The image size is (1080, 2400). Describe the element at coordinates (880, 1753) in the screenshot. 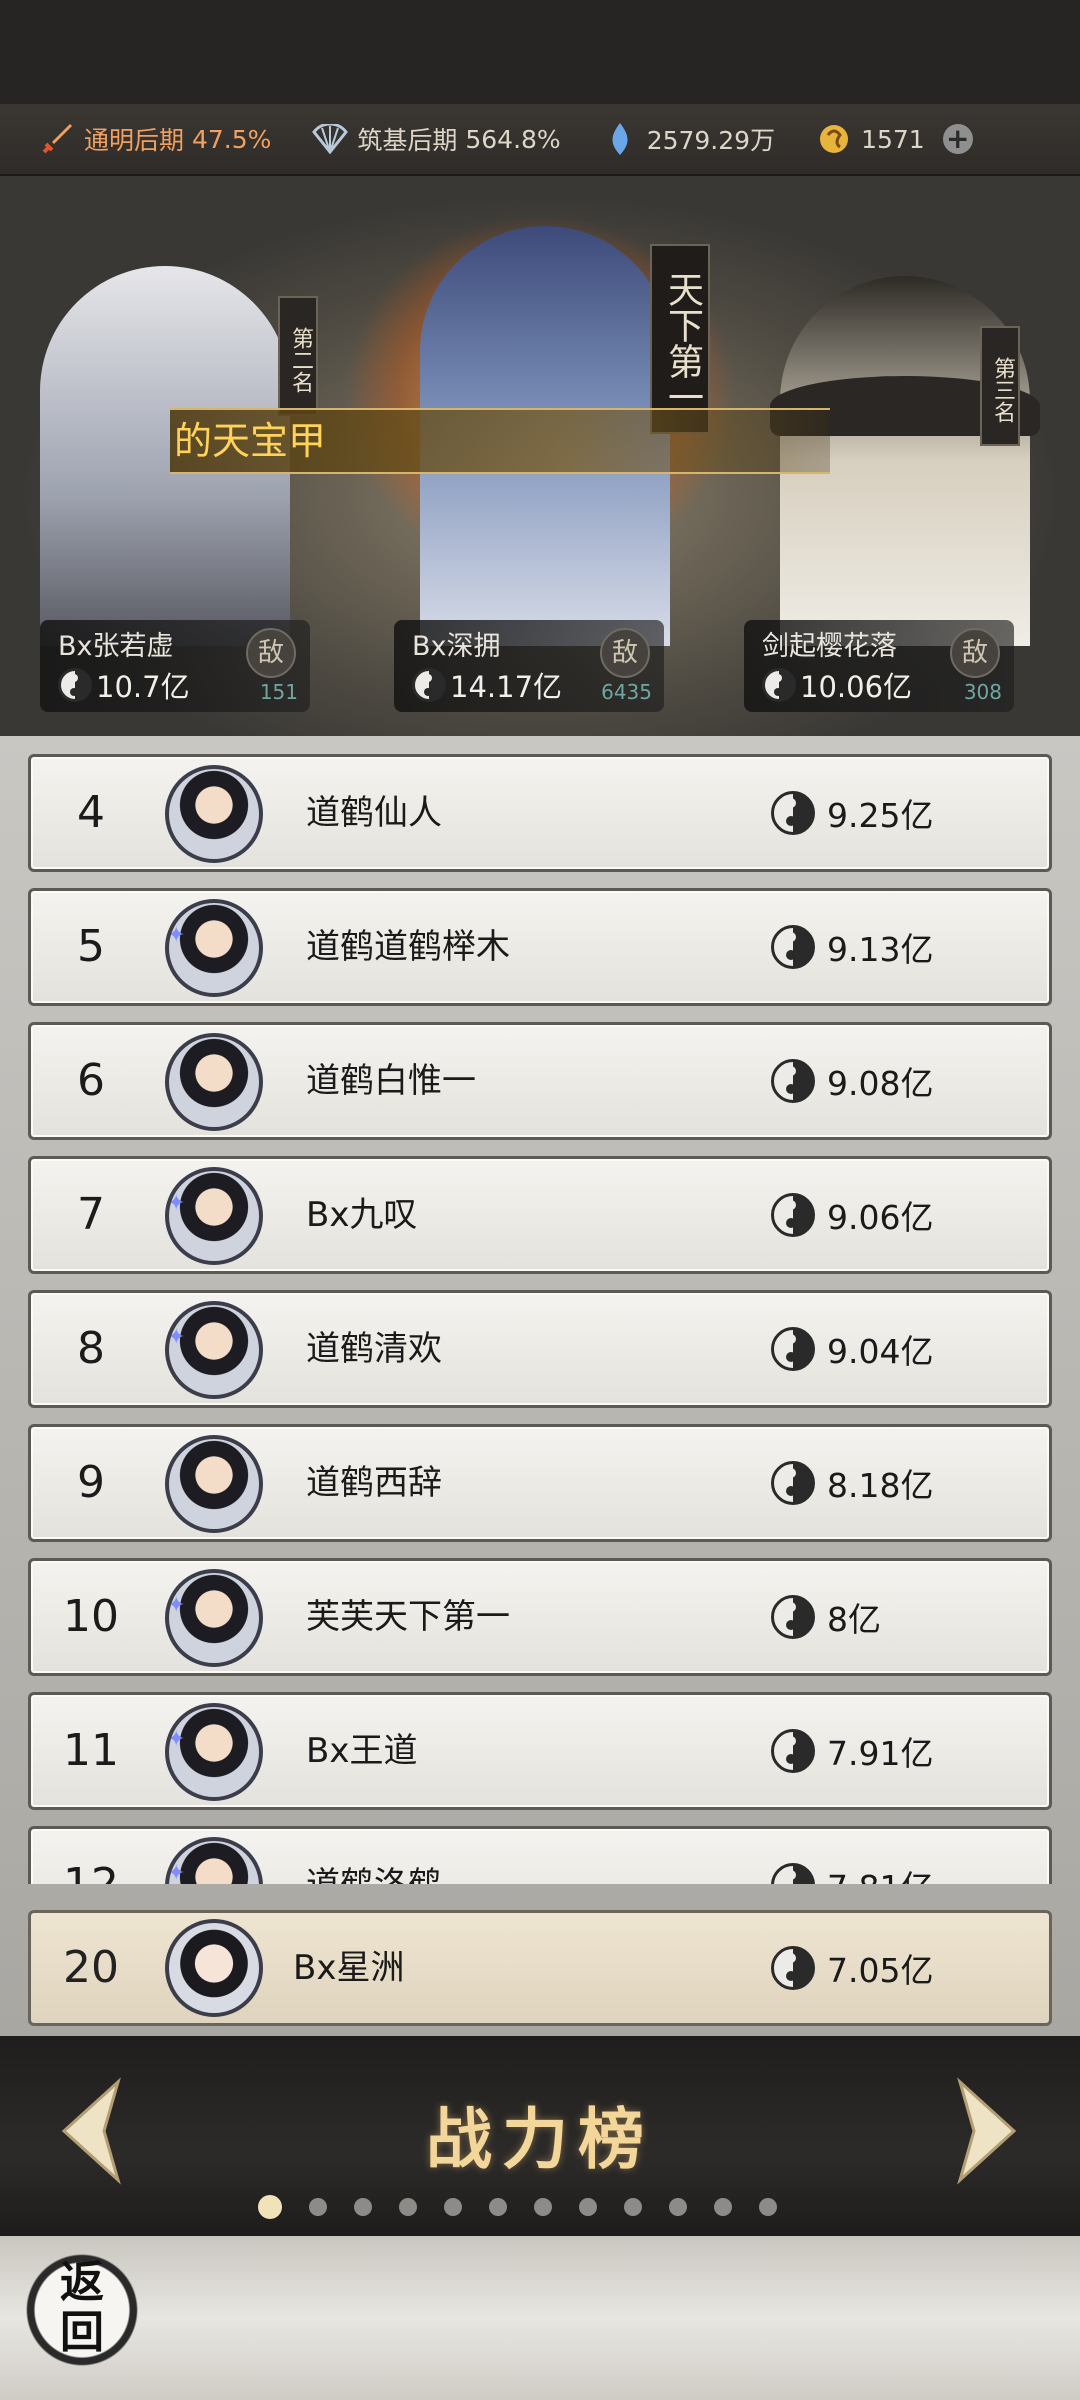

I see `power-value: 7.91亿` at that location.